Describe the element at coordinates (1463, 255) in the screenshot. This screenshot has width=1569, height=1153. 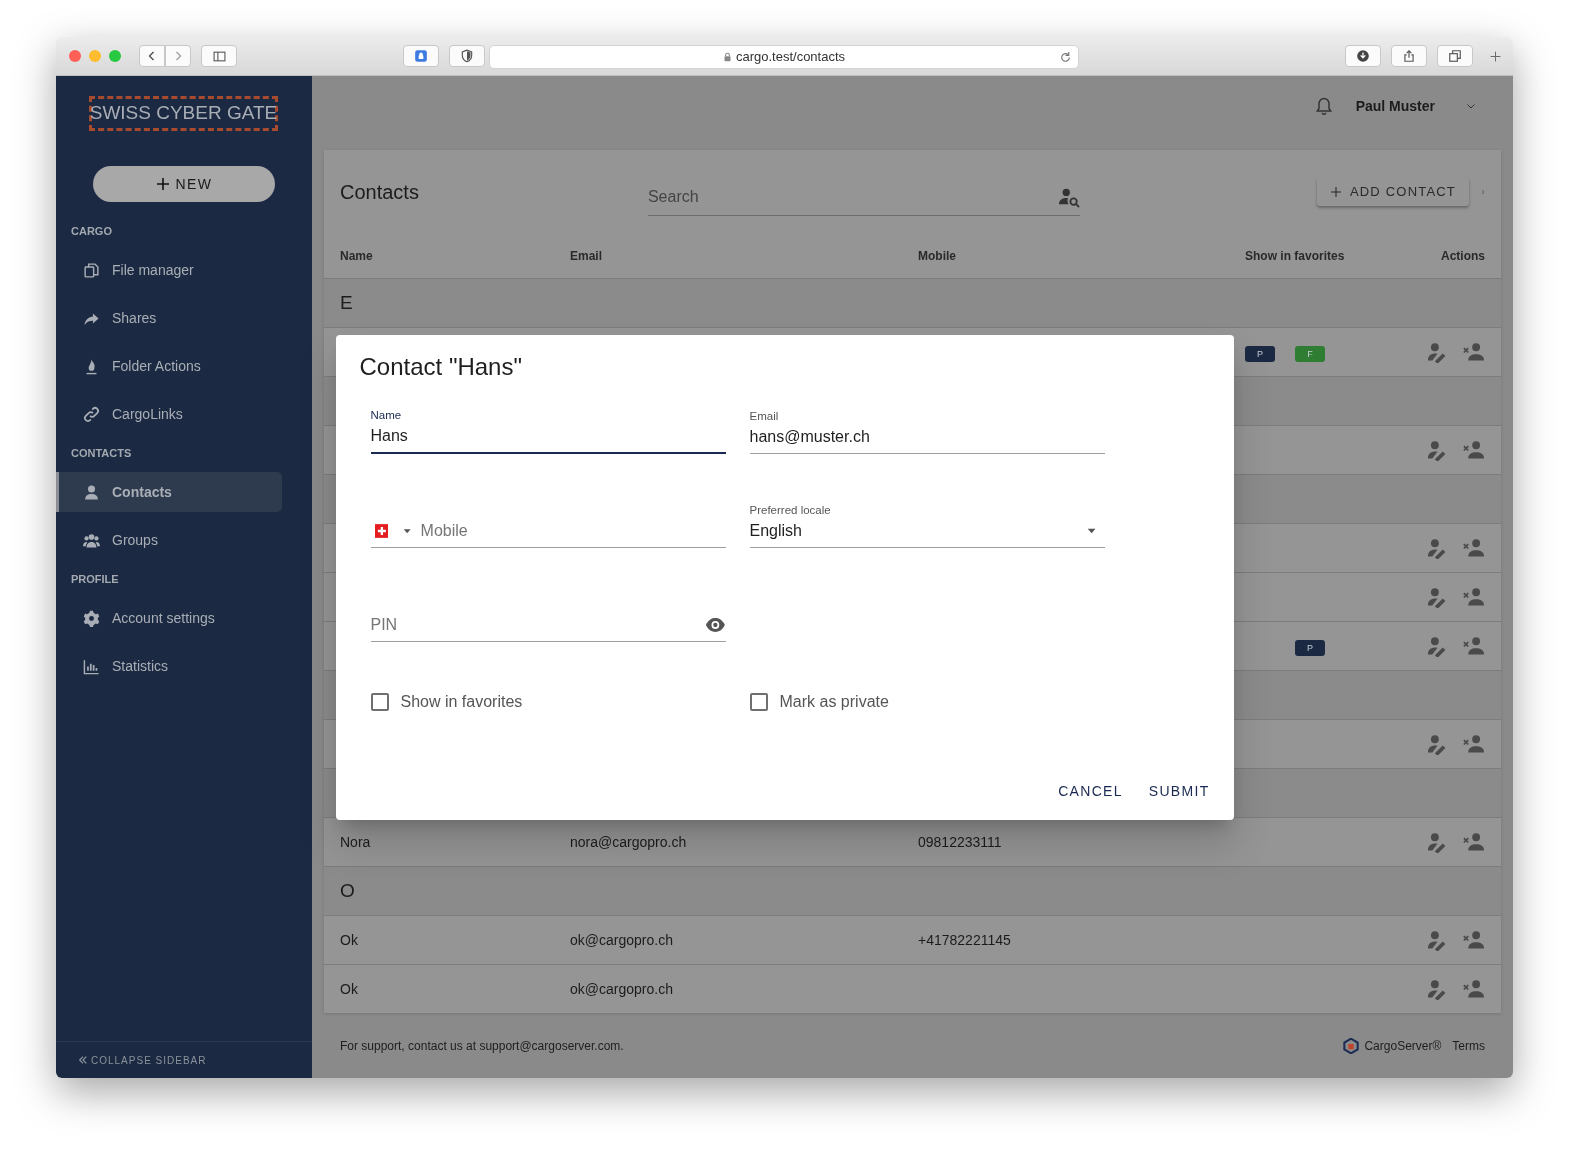
I see `column-header: Actions` at that location.